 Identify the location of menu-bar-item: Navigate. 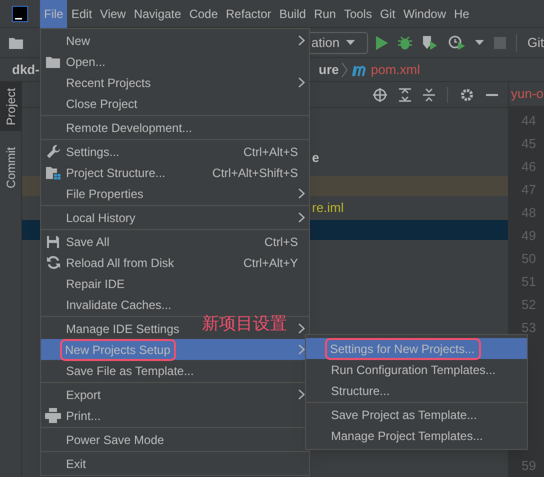
(158, 14).